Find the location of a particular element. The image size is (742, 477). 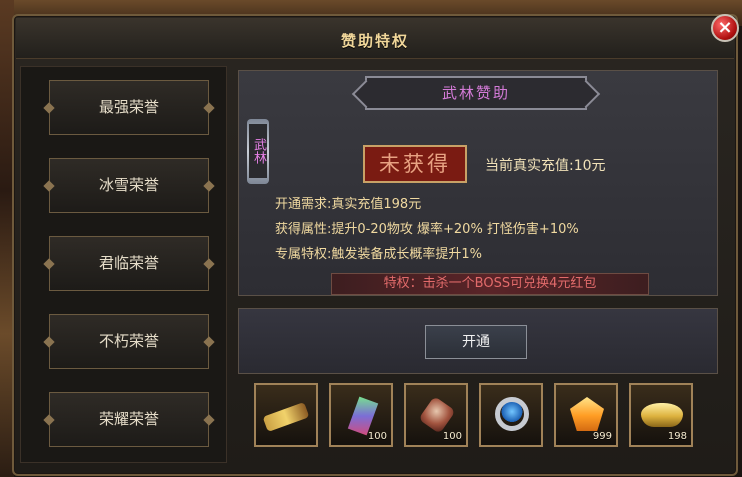

ring-icon is located at coordinates (512, 414).